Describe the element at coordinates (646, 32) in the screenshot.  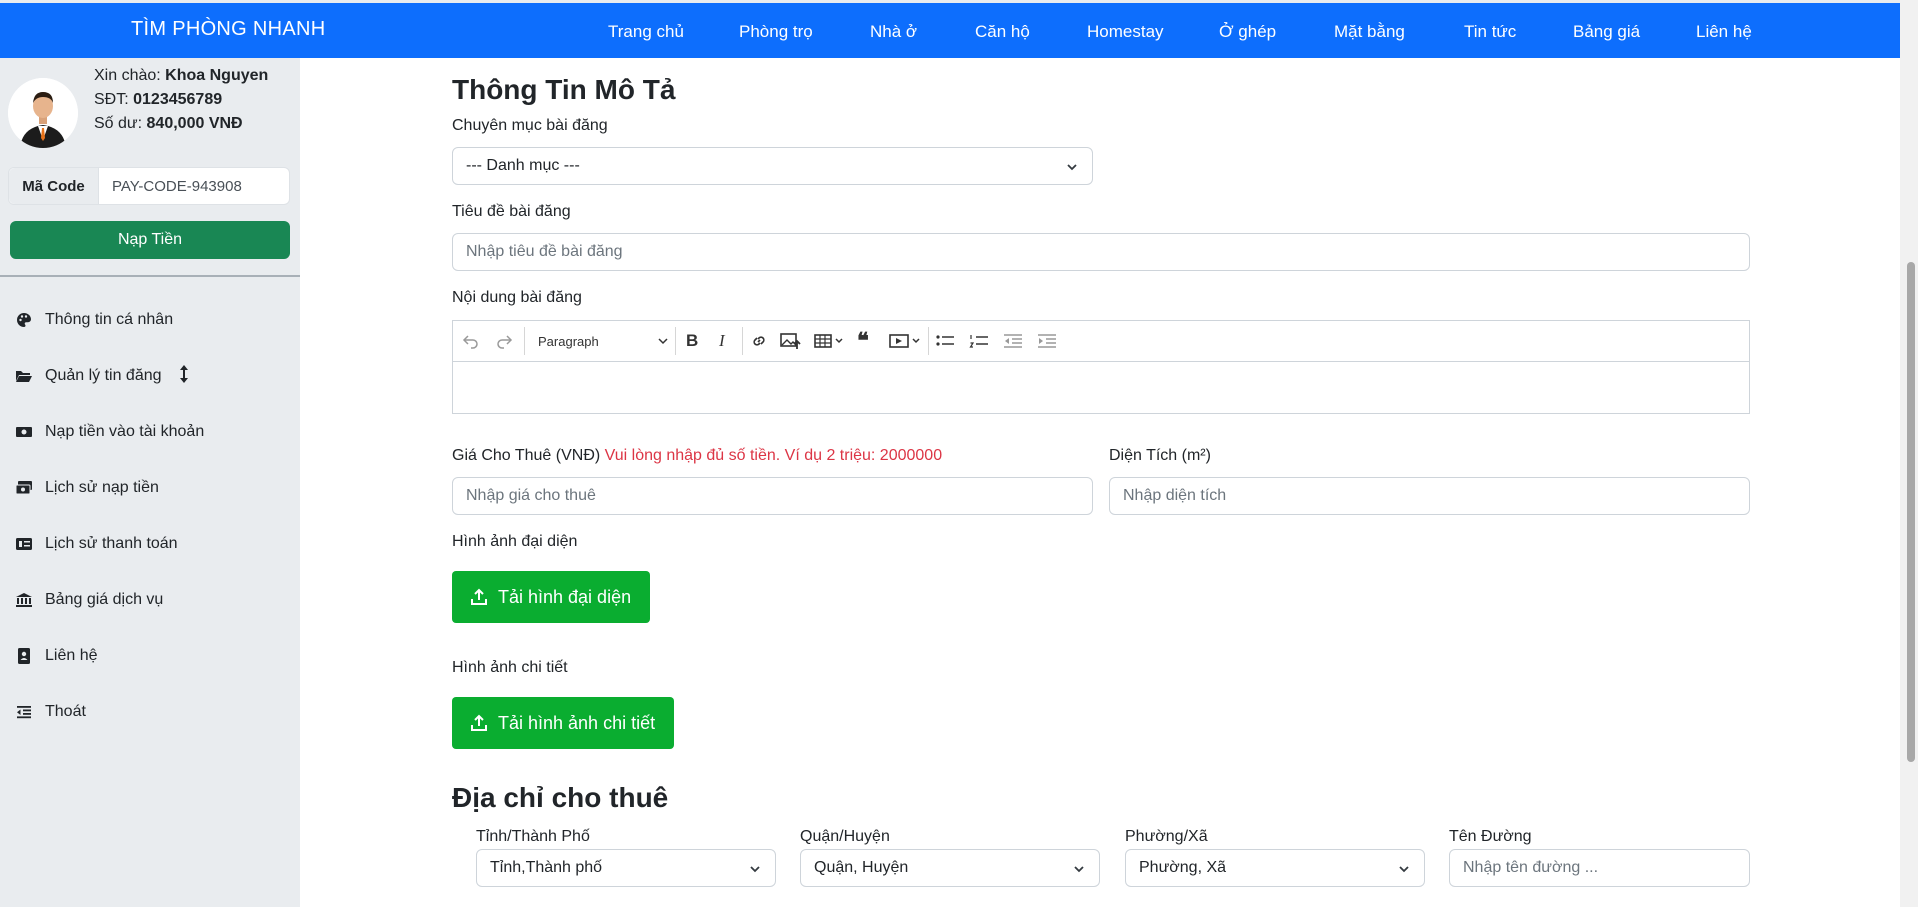
I see `nav-trang-chu: Trang chủ` at that location.